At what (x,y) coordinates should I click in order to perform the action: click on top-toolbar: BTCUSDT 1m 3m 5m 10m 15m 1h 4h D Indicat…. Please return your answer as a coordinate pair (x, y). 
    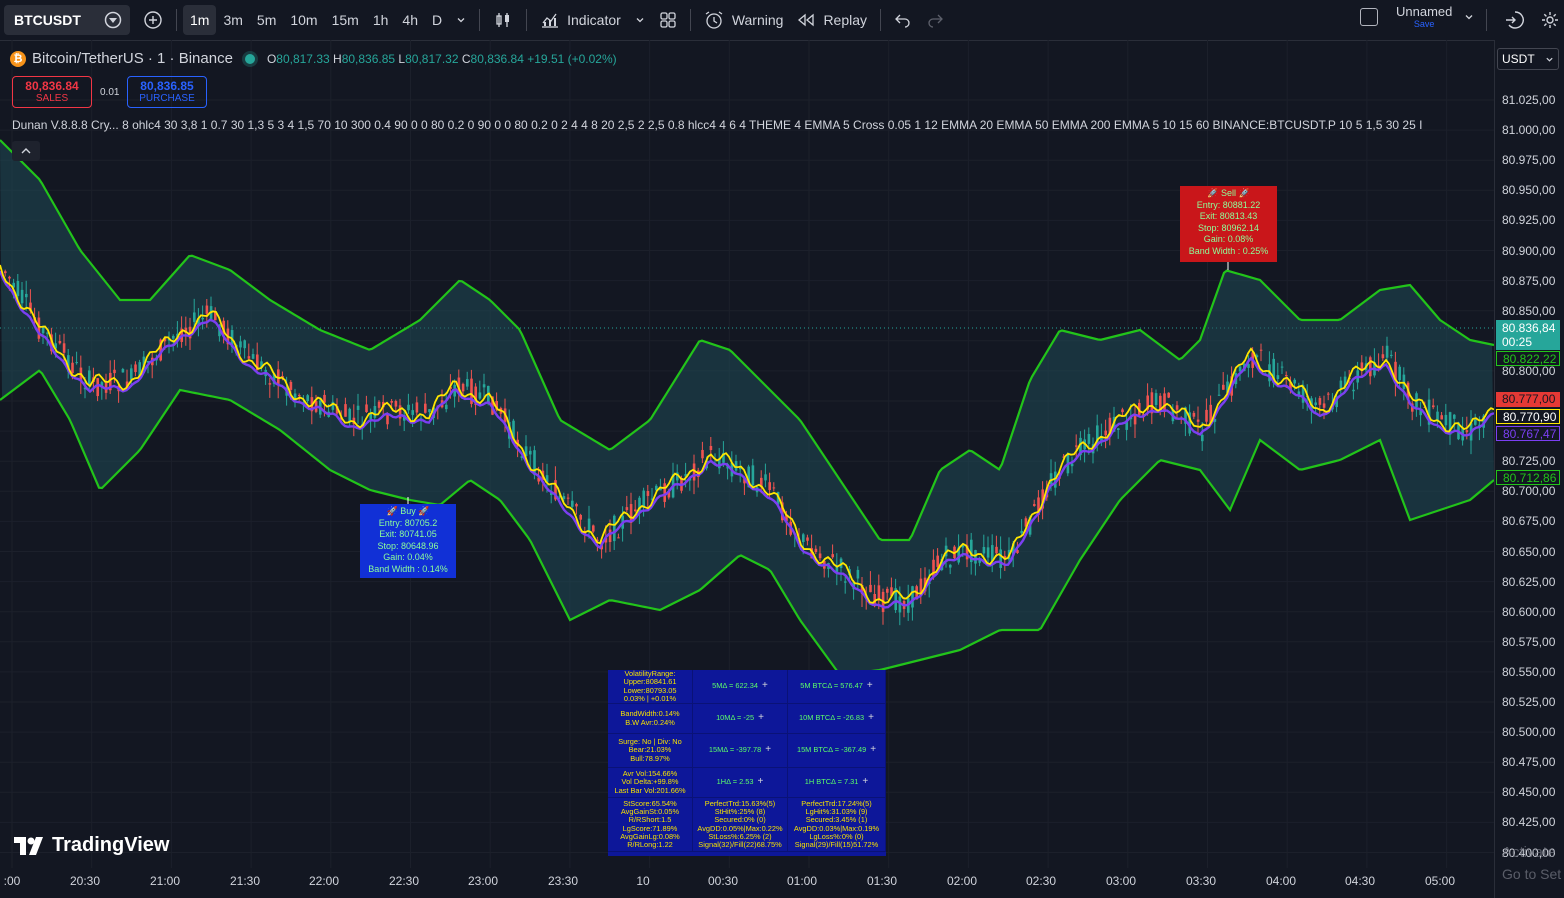
    Looking at the image, I should click on (782, 20).